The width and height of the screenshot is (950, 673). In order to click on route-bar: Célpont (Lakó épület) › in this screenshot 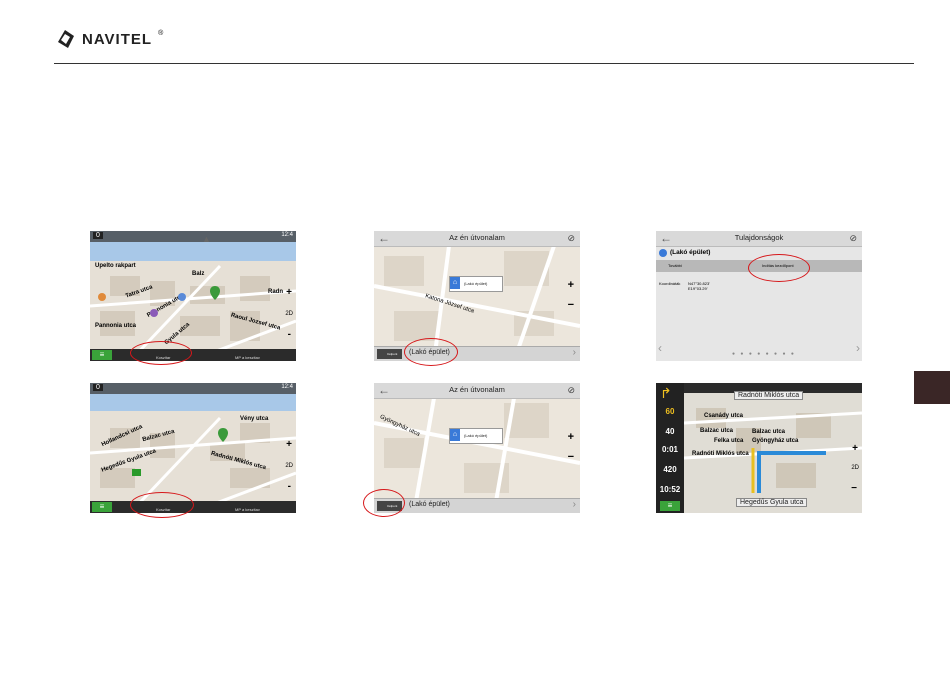, I will do `click(477, 505)`.